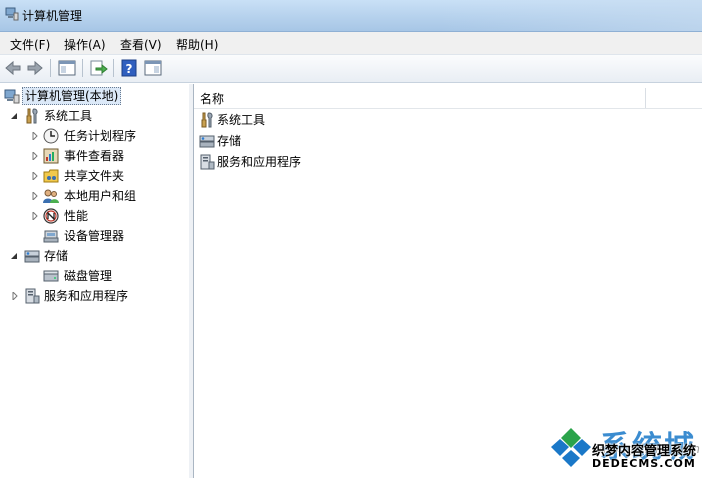 The width and height of the screenshot is (702, 478). Describe the element at coordinates (35, 68) in the screenshot. I see `forward-arrow-icon` at that location.